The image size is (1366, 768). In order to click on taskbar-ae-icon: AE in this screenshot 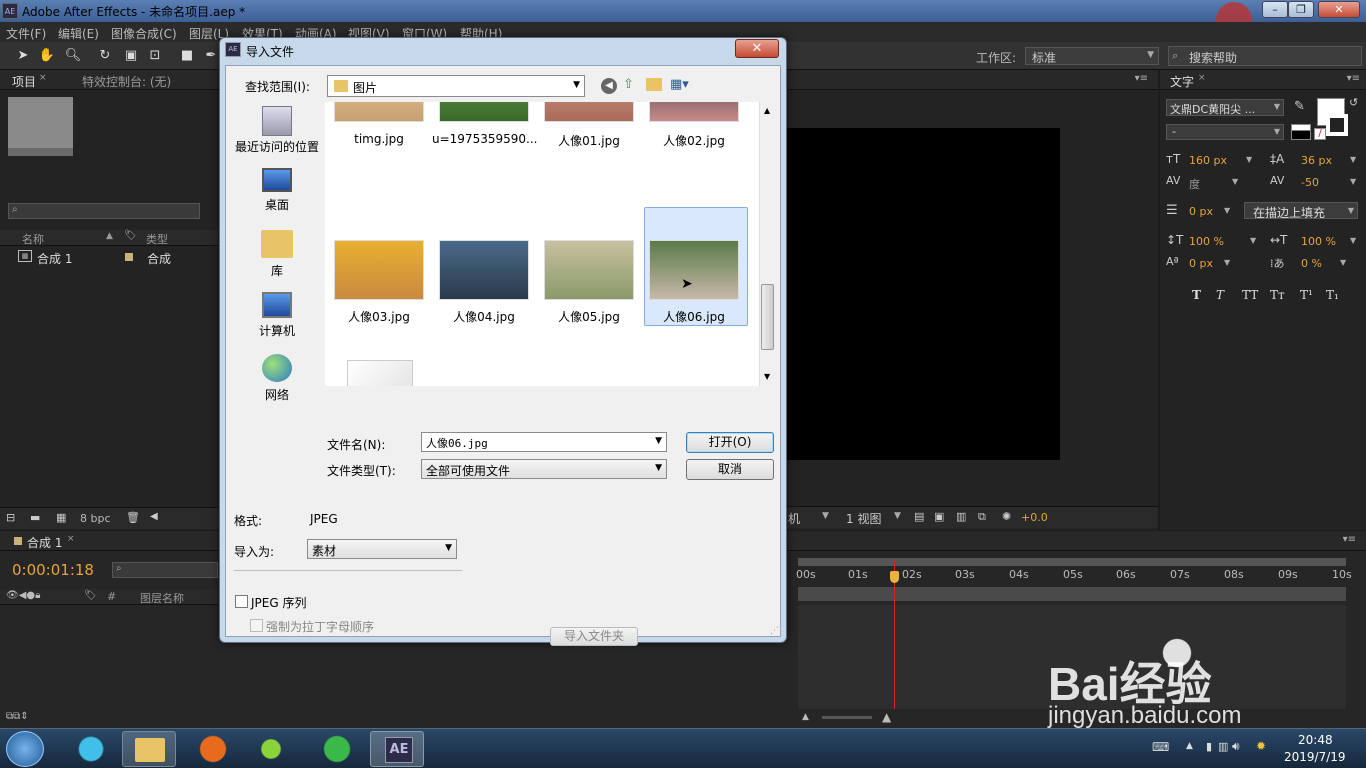, I will do `click(397, 749)`.